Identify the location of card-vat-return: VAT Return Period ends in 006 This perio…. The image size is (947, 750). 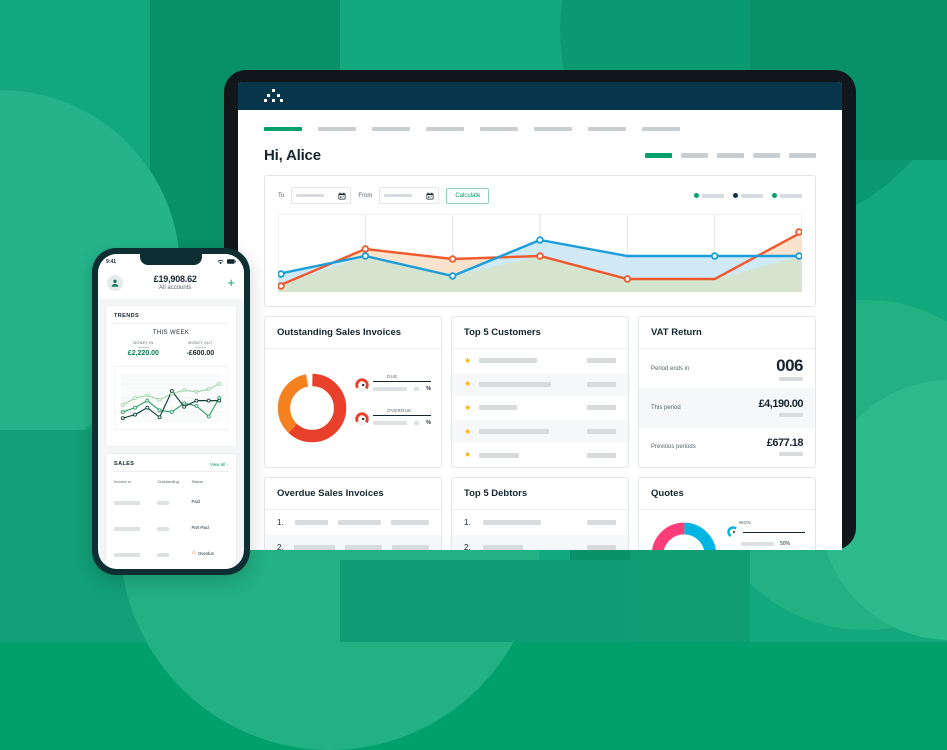
(727, 392).